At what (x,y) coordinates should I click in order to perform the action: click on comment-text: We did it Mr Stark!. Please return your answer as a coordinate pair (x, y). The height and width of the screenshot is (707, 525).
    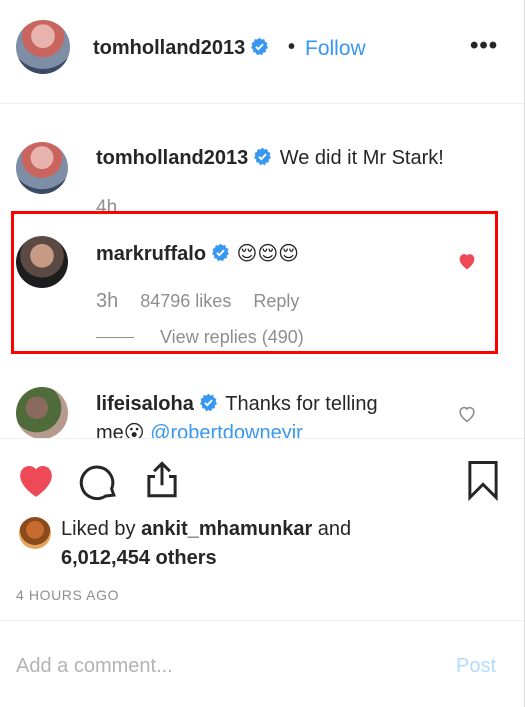
    Looking at the image, I should click on (361, 158).